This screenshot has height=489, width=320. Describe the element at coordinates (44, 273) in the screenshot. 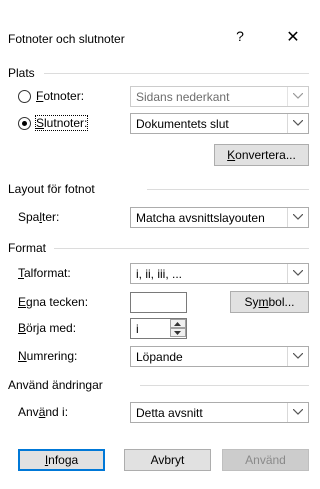

I see `number-format-label: Talformat:` at that location.